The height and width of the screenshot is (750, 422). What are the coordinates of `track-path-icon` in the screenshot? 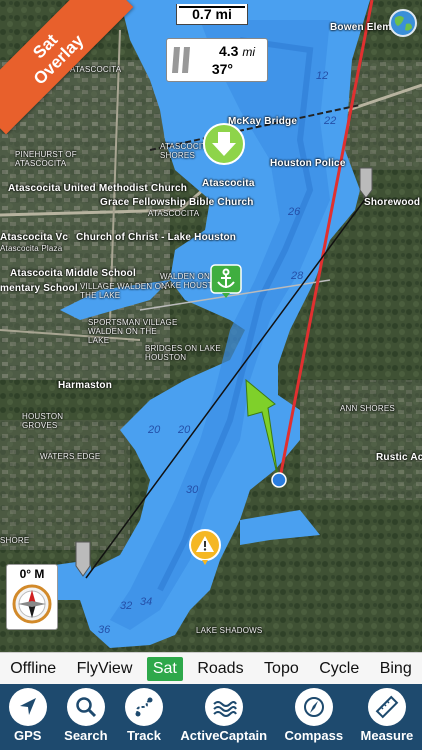 It's located at (144, 707).